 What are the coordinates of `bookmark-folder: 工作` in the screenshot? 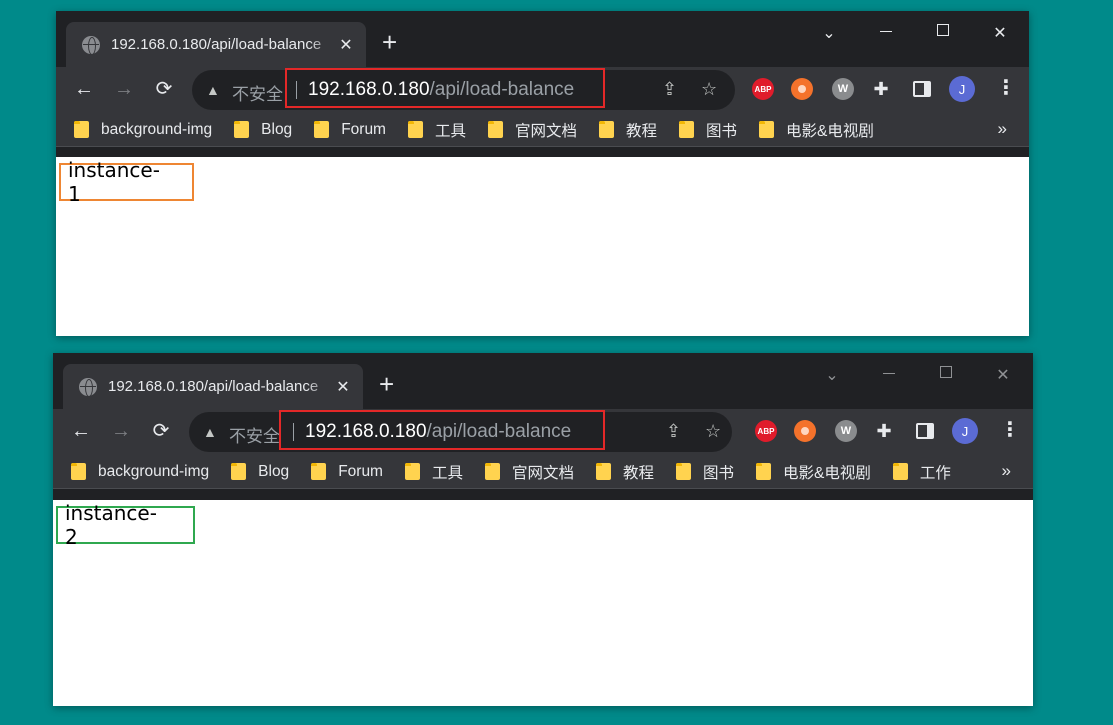 It's located at (921, 472).